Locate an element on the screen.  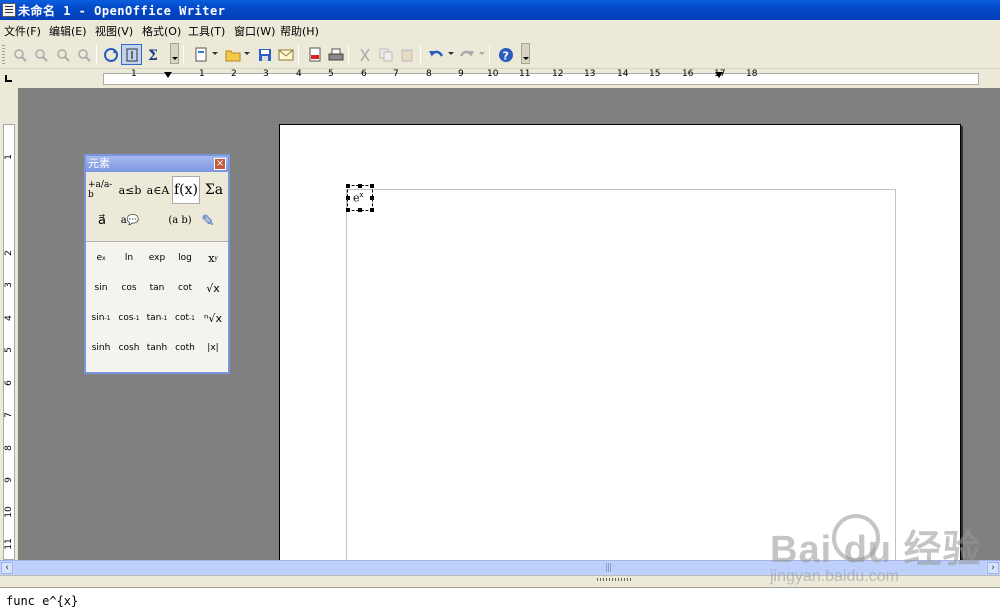
fn-cos: cos is located at coordinates (129, 288).